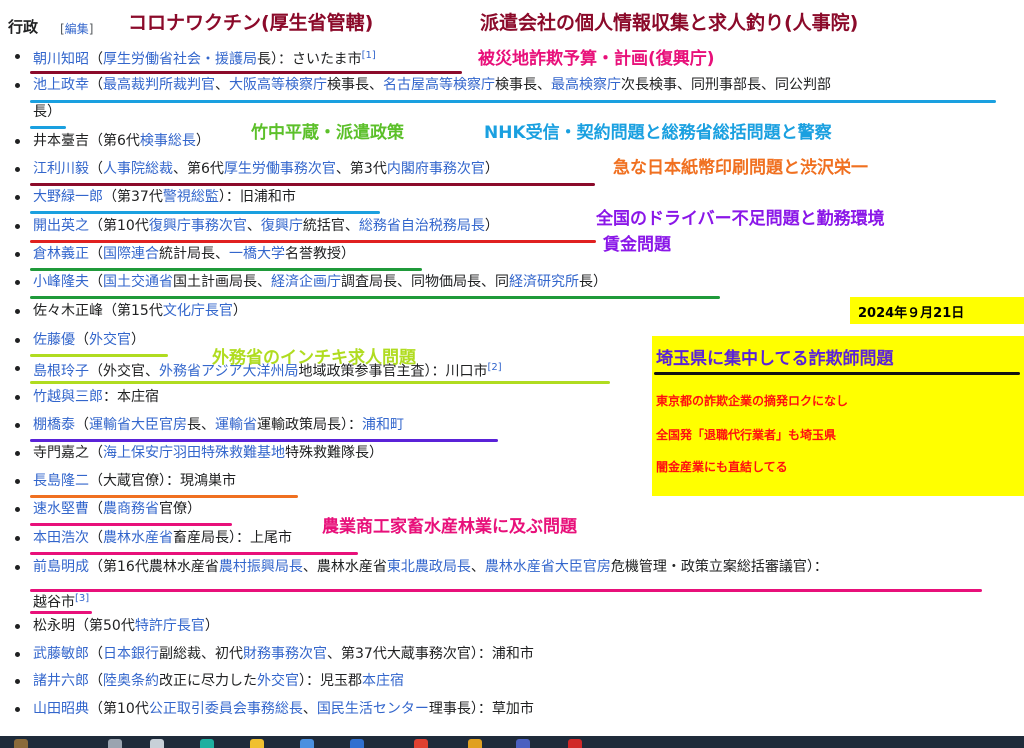  I want to click on wiki-link: 開出英之, so click(61, 226).